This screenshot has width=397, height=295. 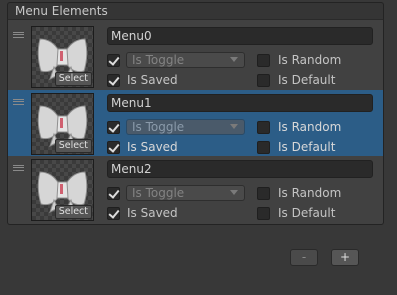 I want to click on list-title: Menu Elements, so click(x=61, y=11).